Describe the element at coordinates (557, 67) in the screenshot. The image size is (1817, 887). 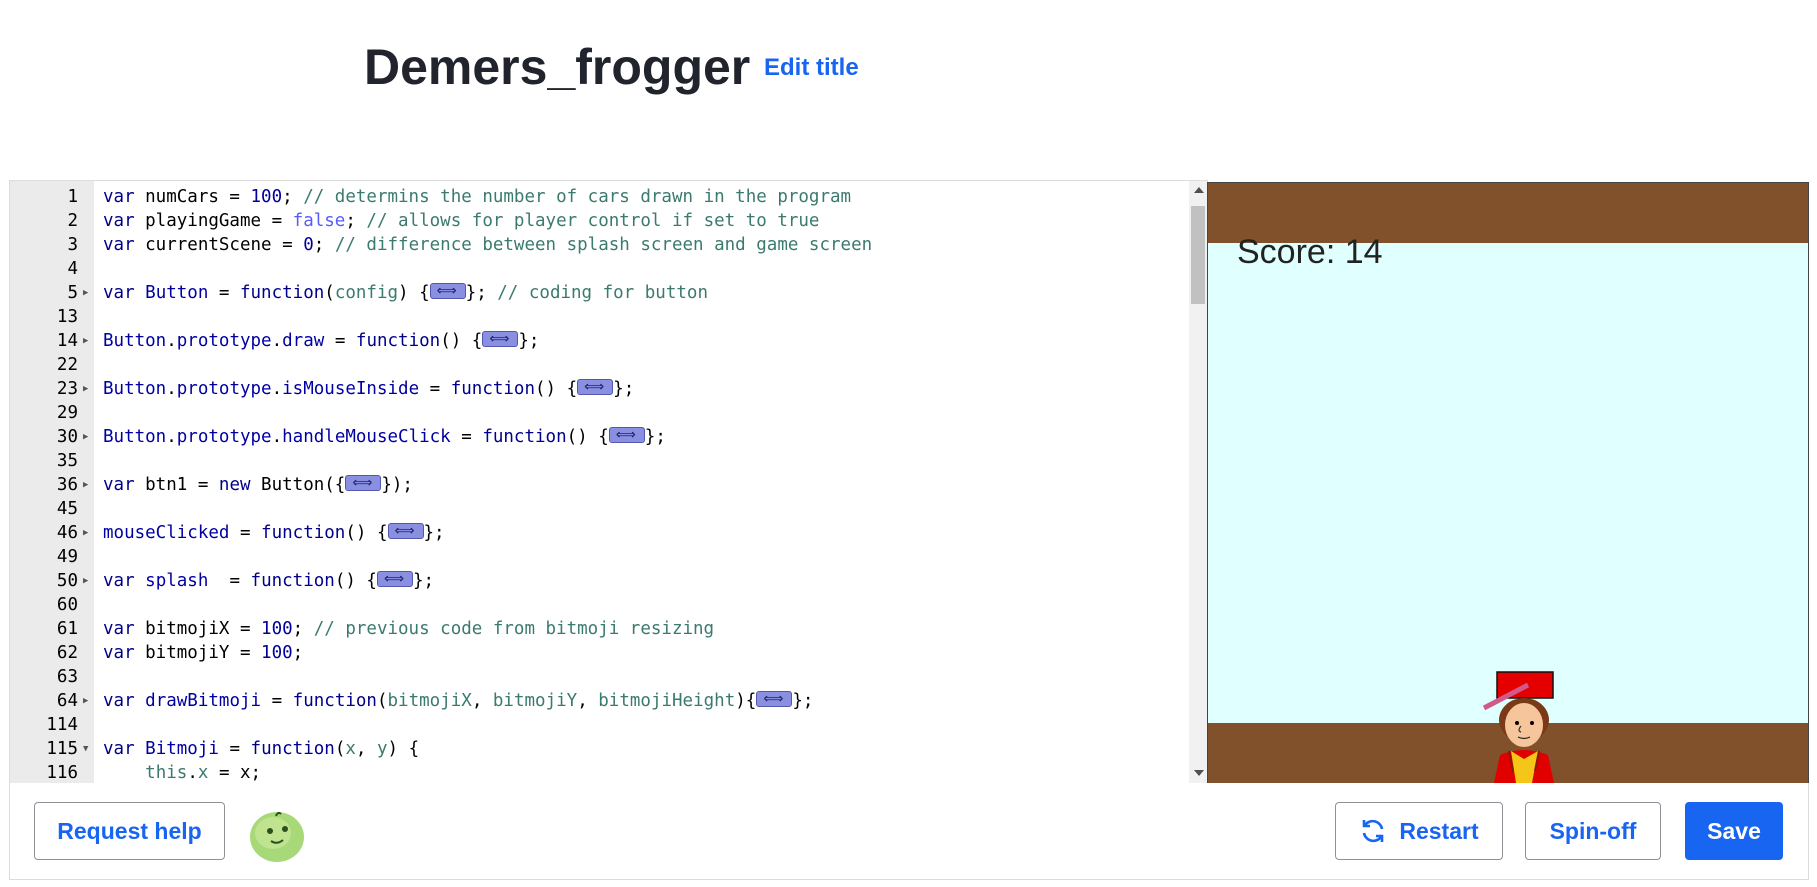
I see `page-title: Demers_frogger` at that location.